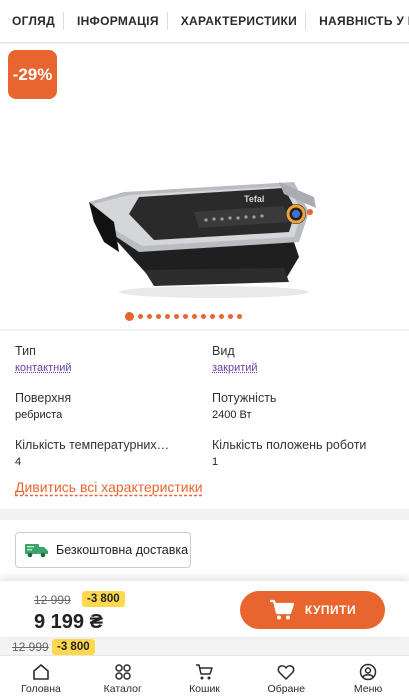 The image size is (409, 699). I want to click on spec-value-link: контактний, so click(43, 368).